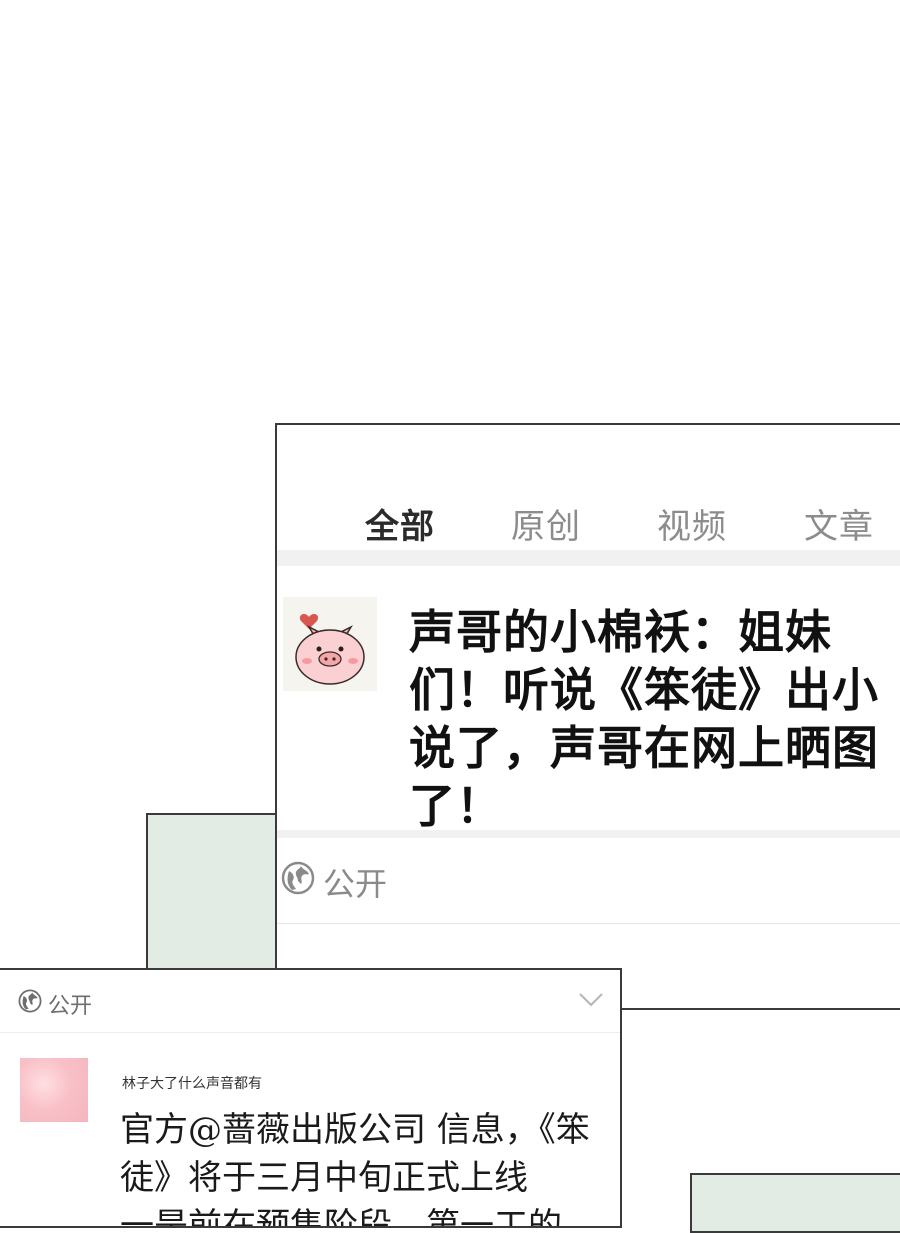  Describe the element at coordinates (588, 507) in the screenshot. I see `tab-bar: 全部 原创 视频 文章` at that location.